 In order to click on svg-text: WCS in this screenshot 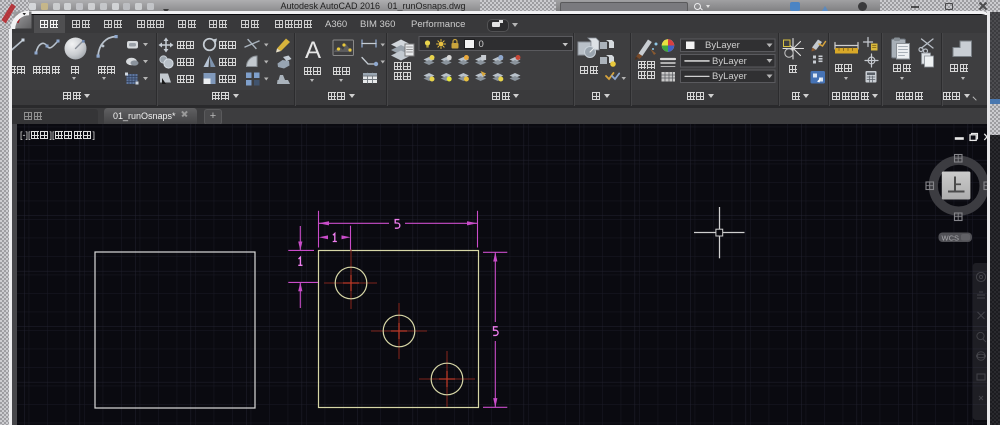, I will do `click(951, 237)`.